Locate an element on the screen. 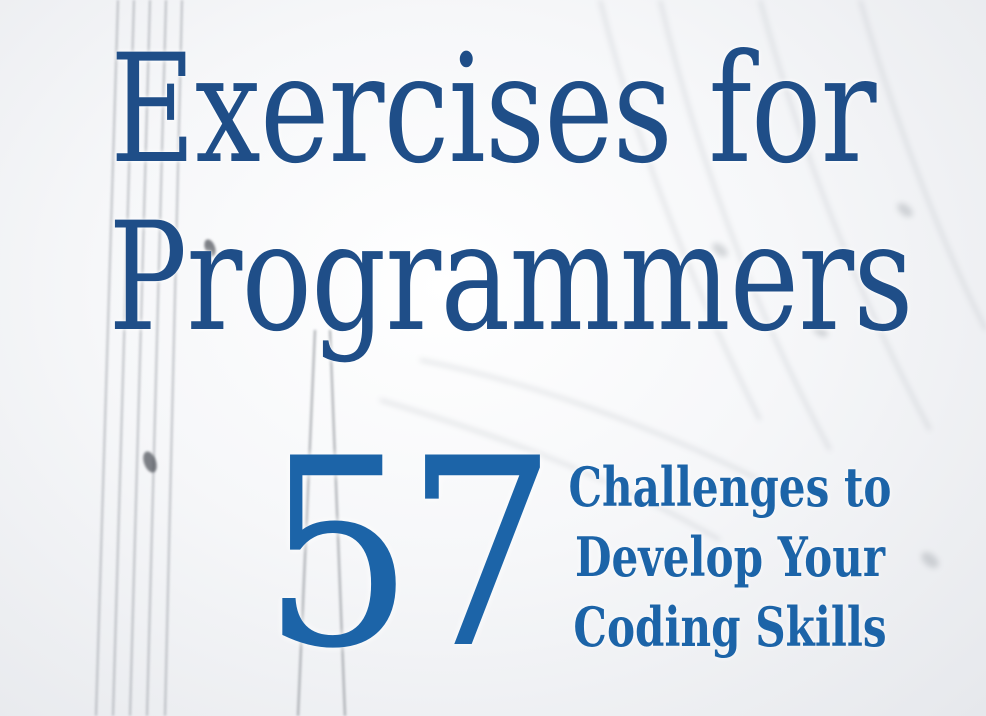 The height and width of the screenshot is (716, 986). subtitle-line-1: Challenges to is located at coordinates (730, 487).